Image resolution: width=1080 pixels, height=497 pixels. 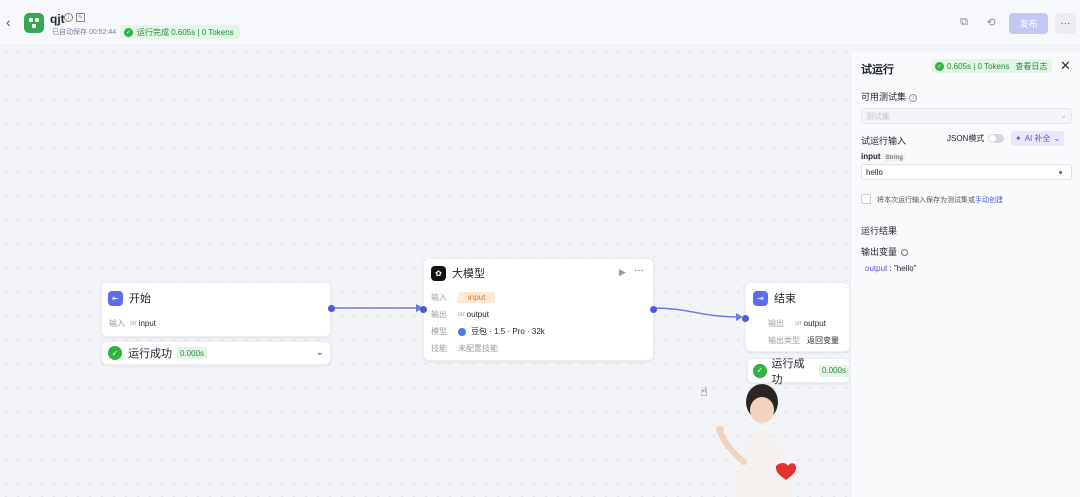 I want to click on start-var-type: str, so click(x=133, y=323).